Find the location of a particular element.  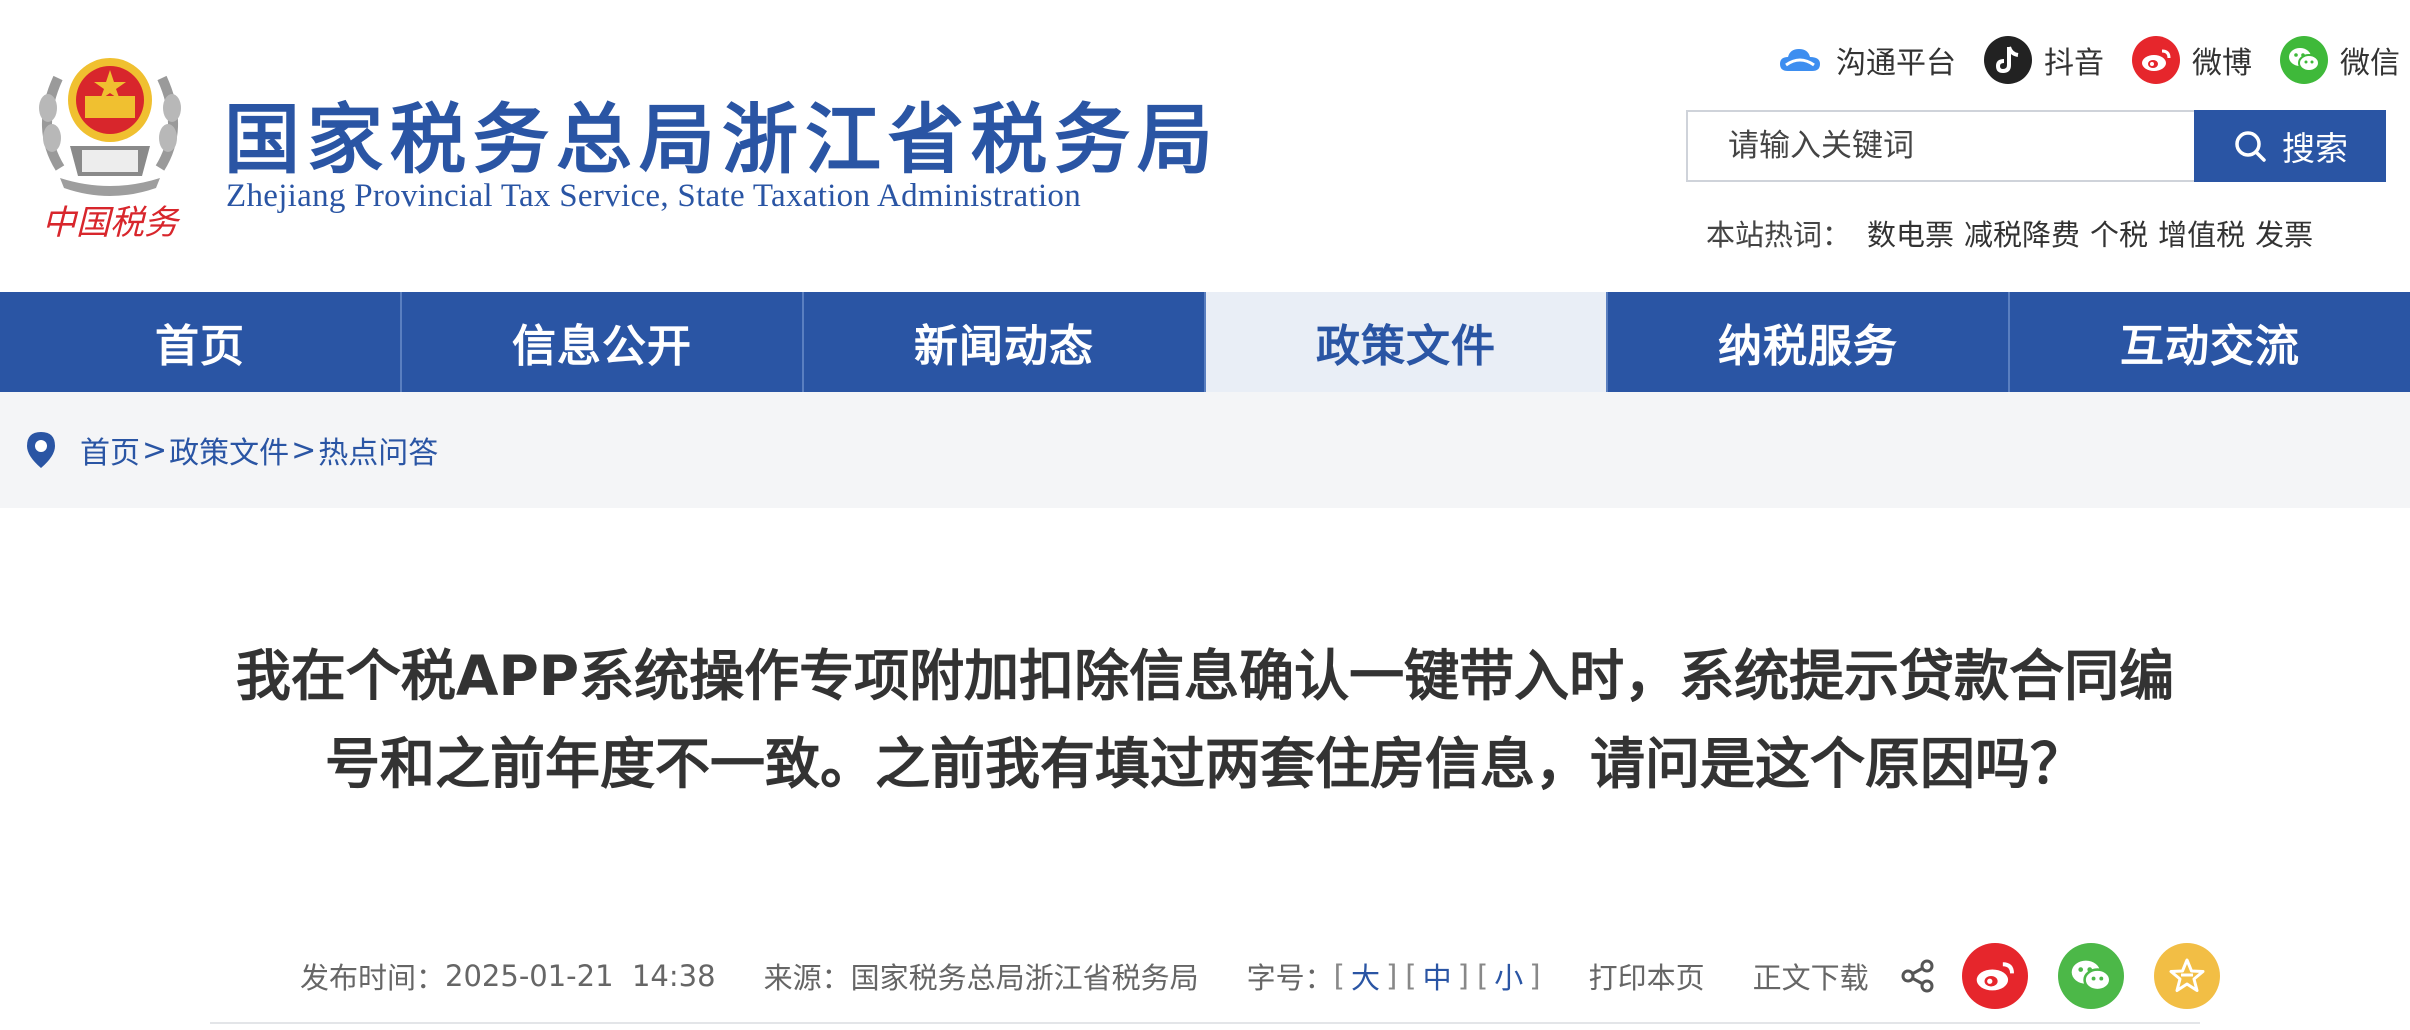

download-text-link: 正文下载 is located at coordinates (1811, 976).